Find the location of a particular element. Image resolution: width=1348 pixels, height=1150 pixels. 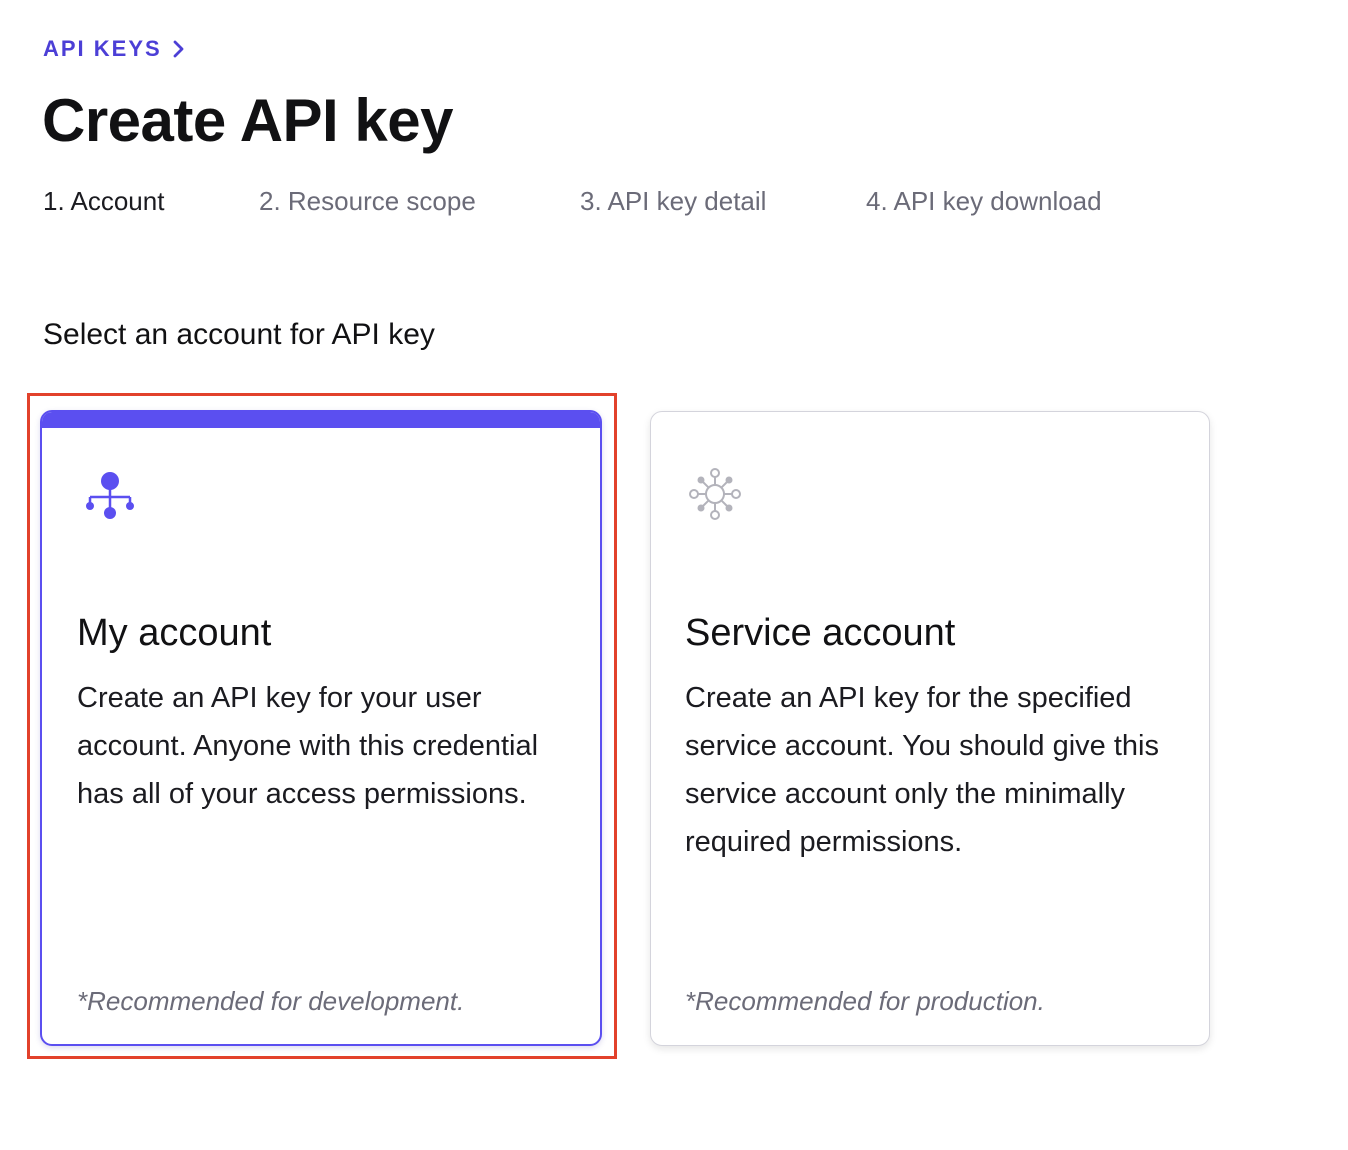

chevron-right-icon is located at coordinates (179, 49).